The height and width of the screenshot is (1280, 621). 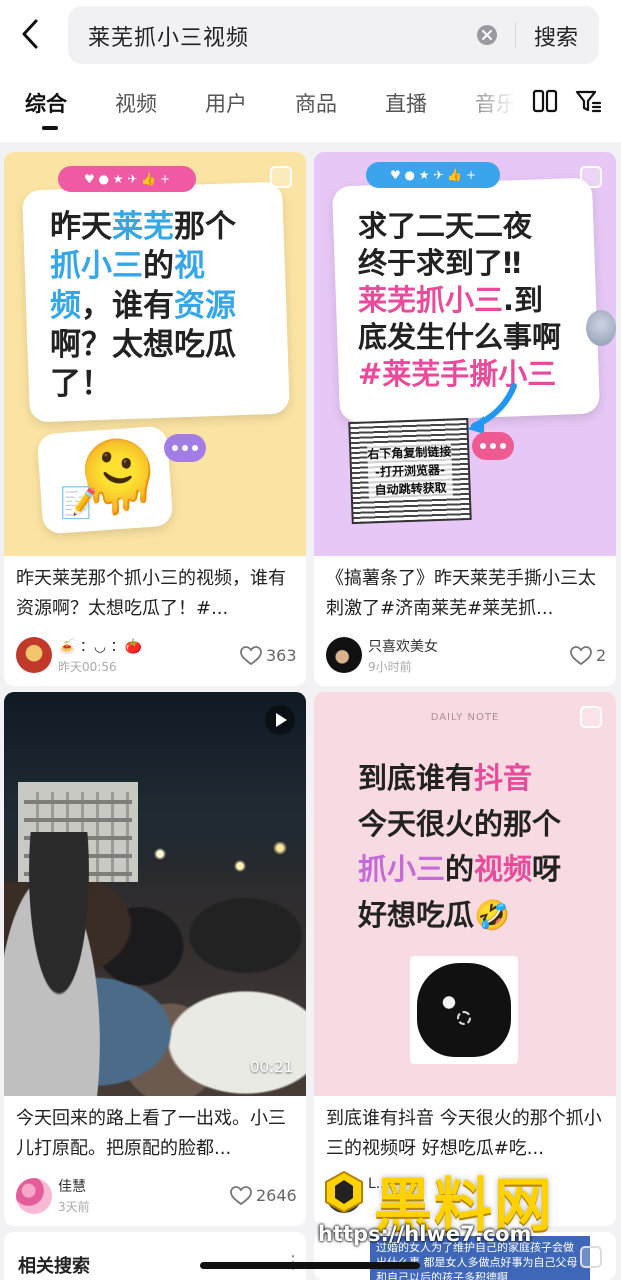 I want to click on cover-text-line: 莱芜抓小三.到, so click(x=459, y=300).